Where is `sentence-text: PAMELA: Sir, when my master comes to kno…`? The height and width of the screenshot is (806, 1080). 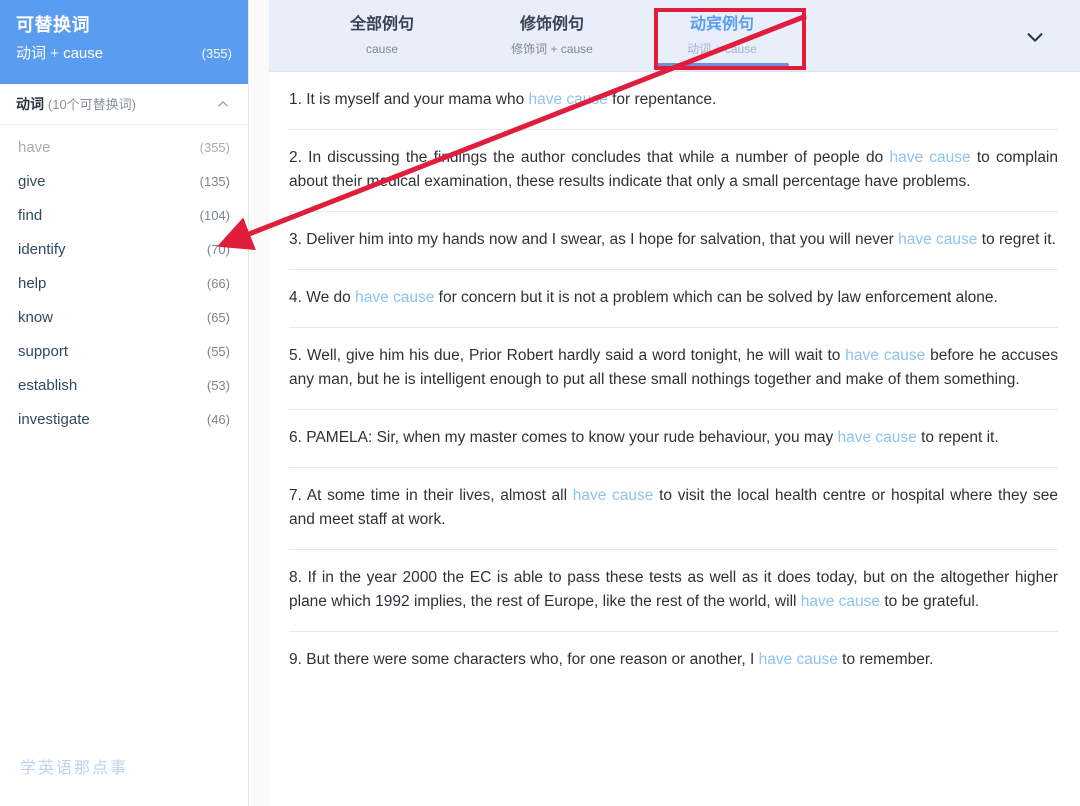
sentence-text: PAMELA: Sir, when my master comes to kno… is located at coordinates (572, 437).